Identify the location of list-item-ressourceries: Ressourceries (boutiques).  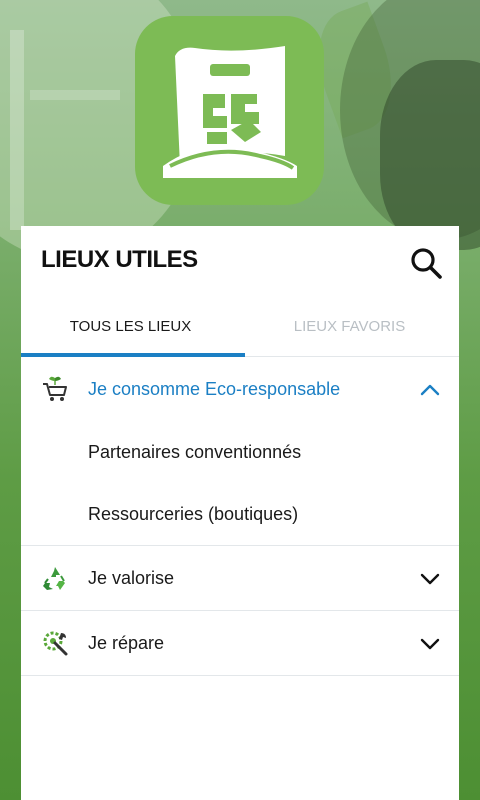
(240, 514).